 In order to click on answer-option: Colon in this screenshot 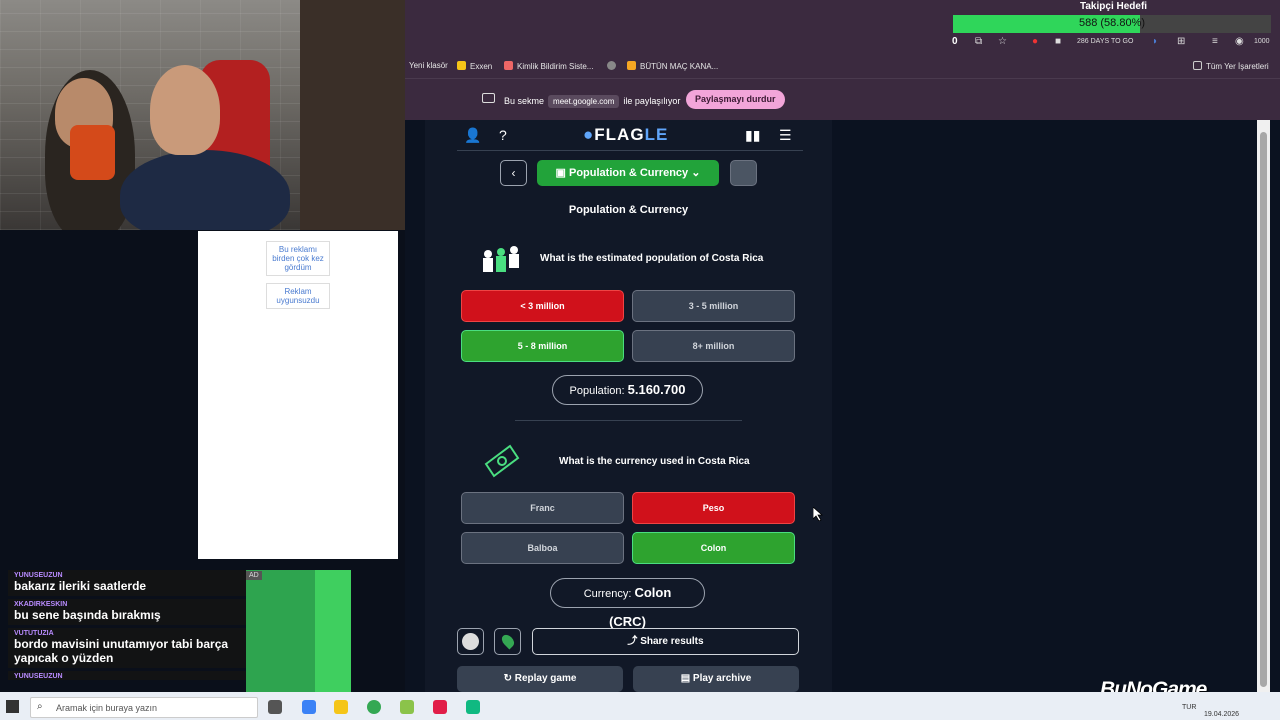, I will do `click(713, 548)`.